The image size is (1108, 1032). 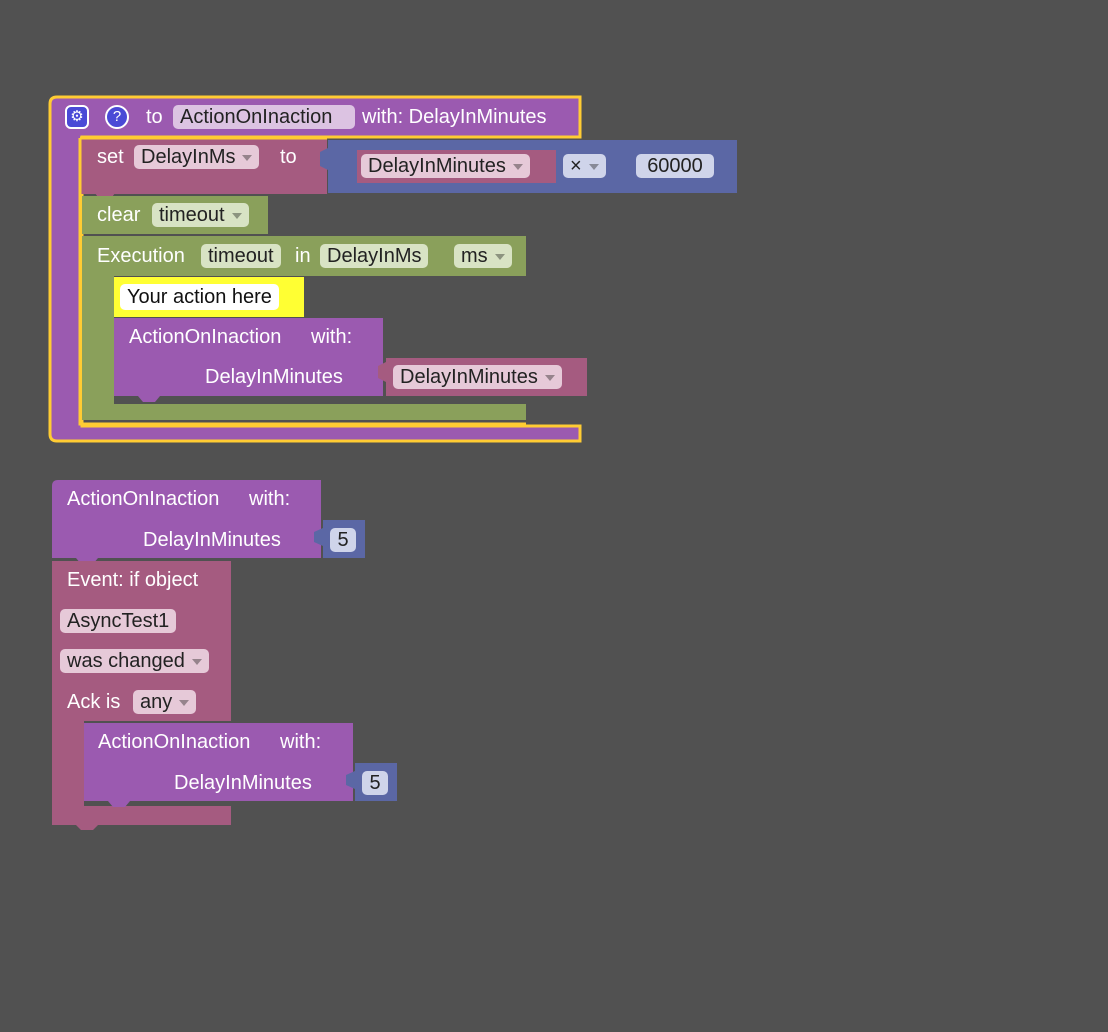 What do you see at coordinates (241, 256) in the screenshot?
I see `execution-timer-field: timeout` at bounding box center [241, 256].